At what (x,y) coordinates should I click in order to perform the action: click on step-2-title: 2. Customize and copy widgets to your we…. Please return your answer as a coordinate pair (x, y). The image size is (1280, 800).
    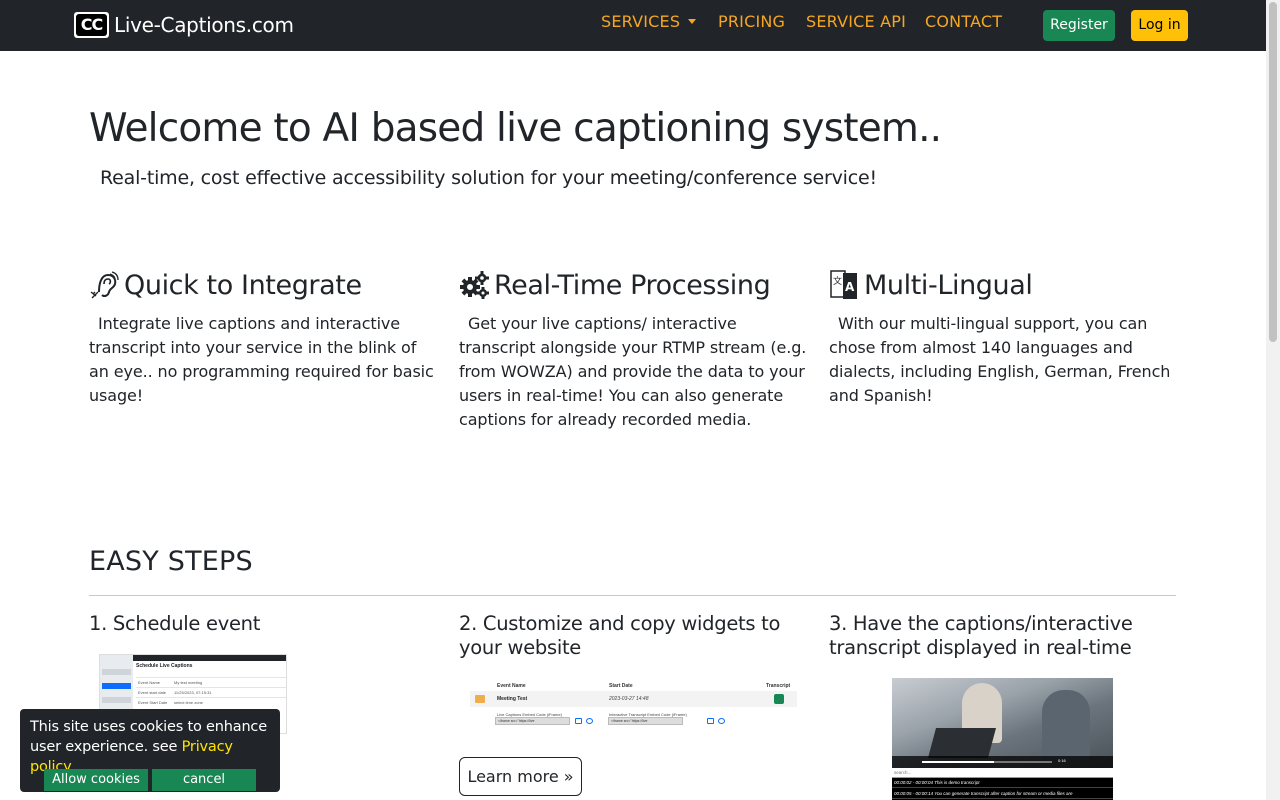
    Looking at the image, I should click on (620, 635).